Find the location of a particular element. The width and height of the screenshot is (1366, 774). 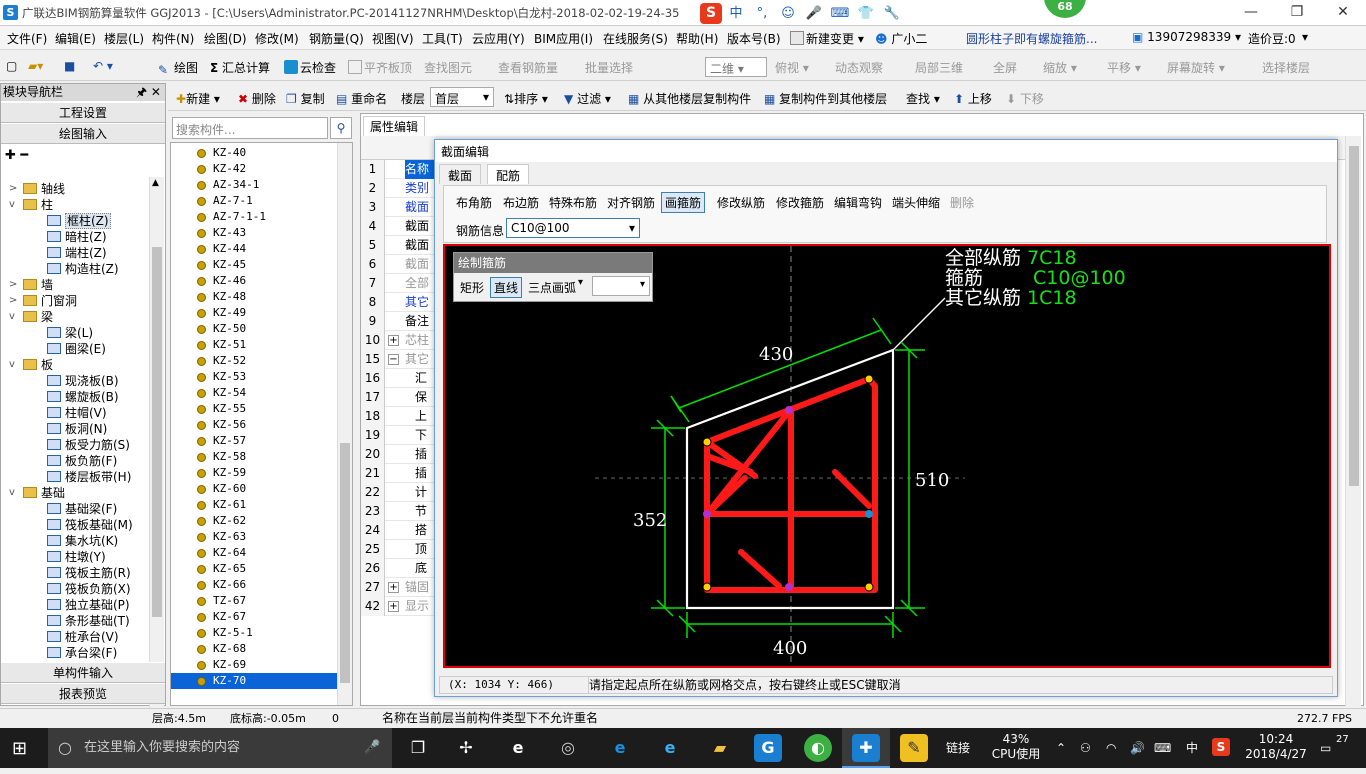

component-list-item: KZ-55 is located at coordinates (261, 409).